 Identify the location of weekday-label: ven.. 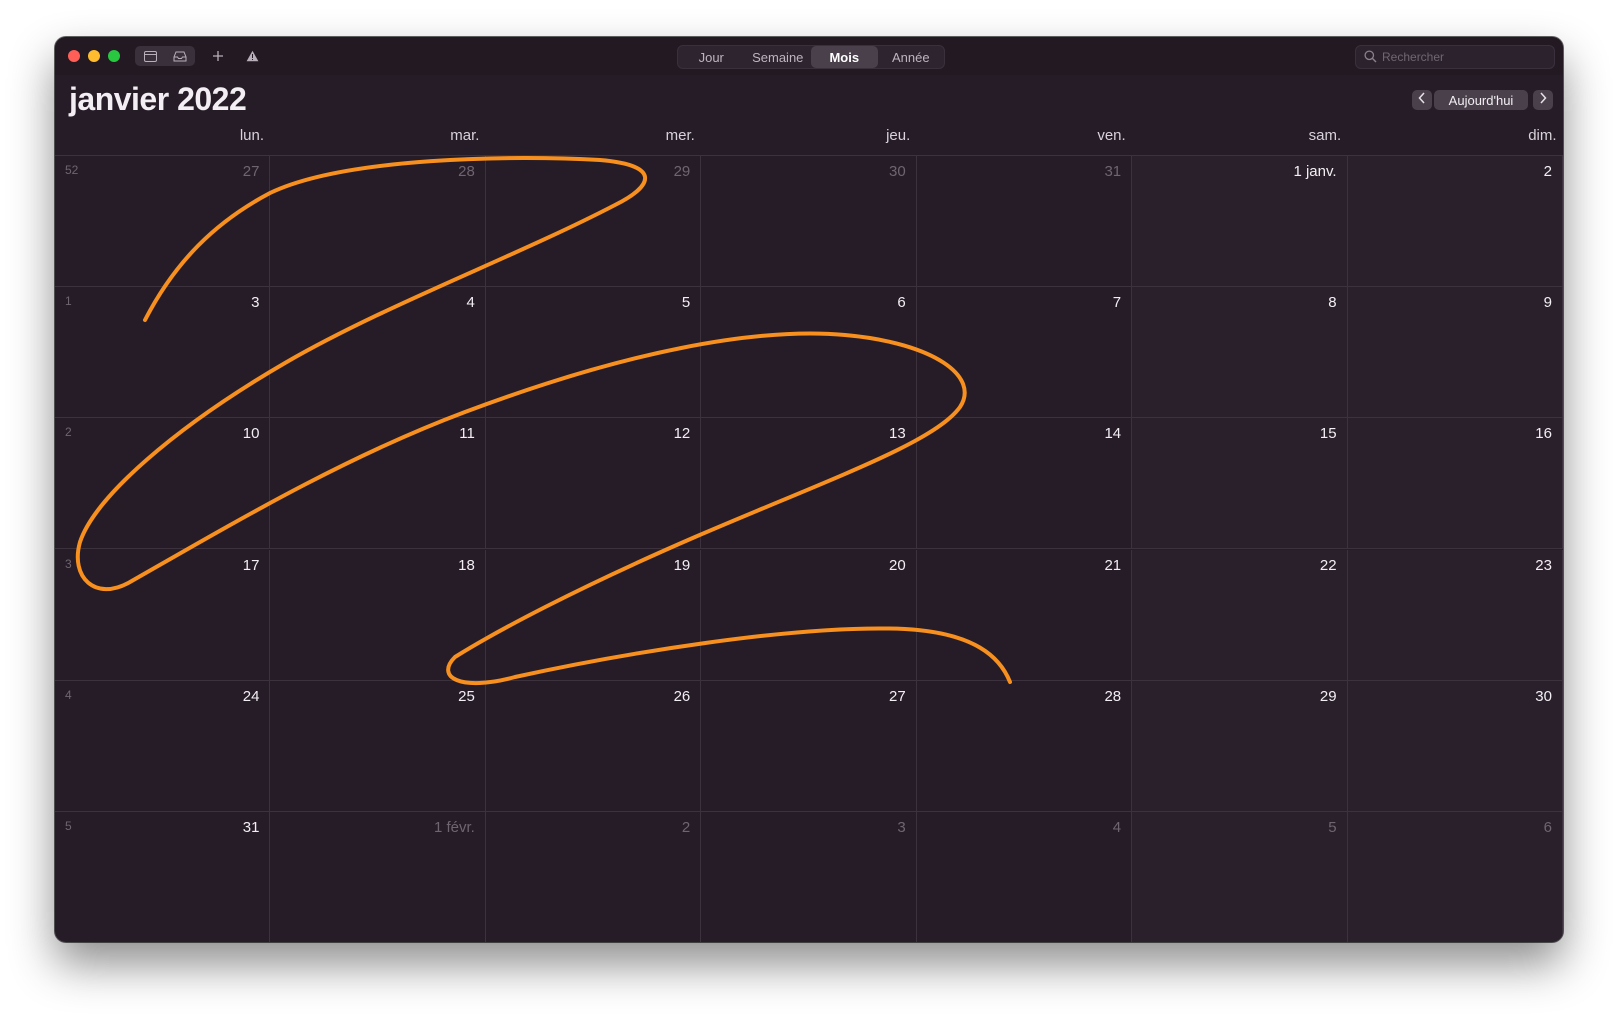
(1111, 135).